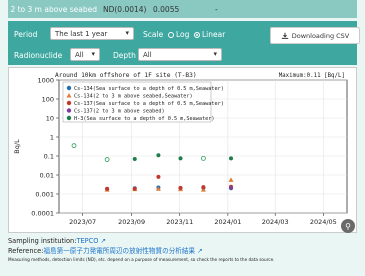  Describe the element at coordinates (53, 9) in the screenshot. I see `row-label: 2 to 3 m above seabed` at that location.